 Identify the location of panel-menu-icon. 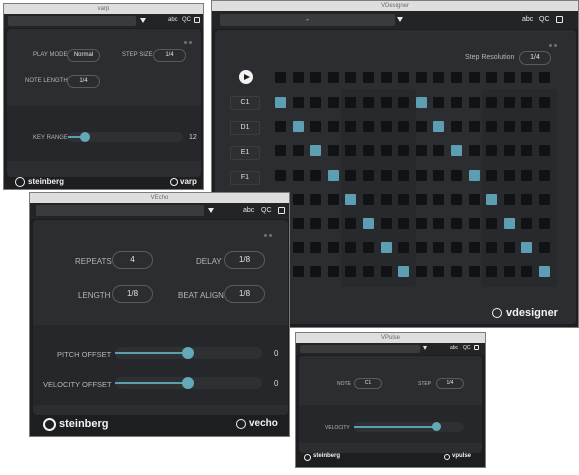
(267, 233).